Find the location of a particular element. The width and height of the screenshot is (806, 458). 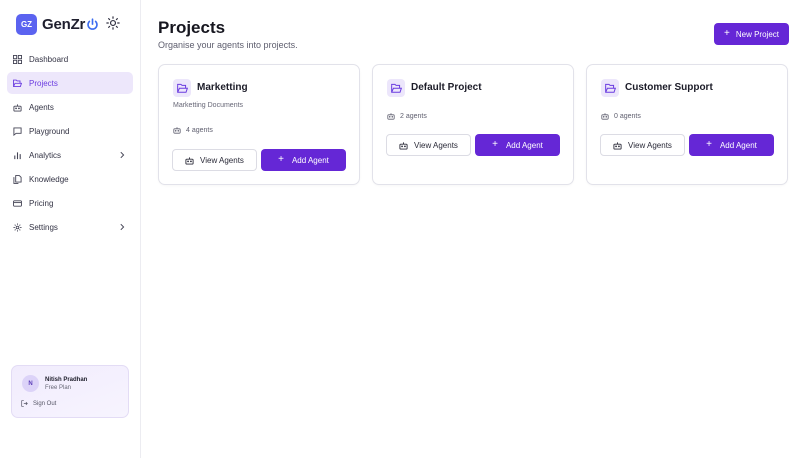

sidebar-item-settings: Settings is located at coordinates (70, 227).